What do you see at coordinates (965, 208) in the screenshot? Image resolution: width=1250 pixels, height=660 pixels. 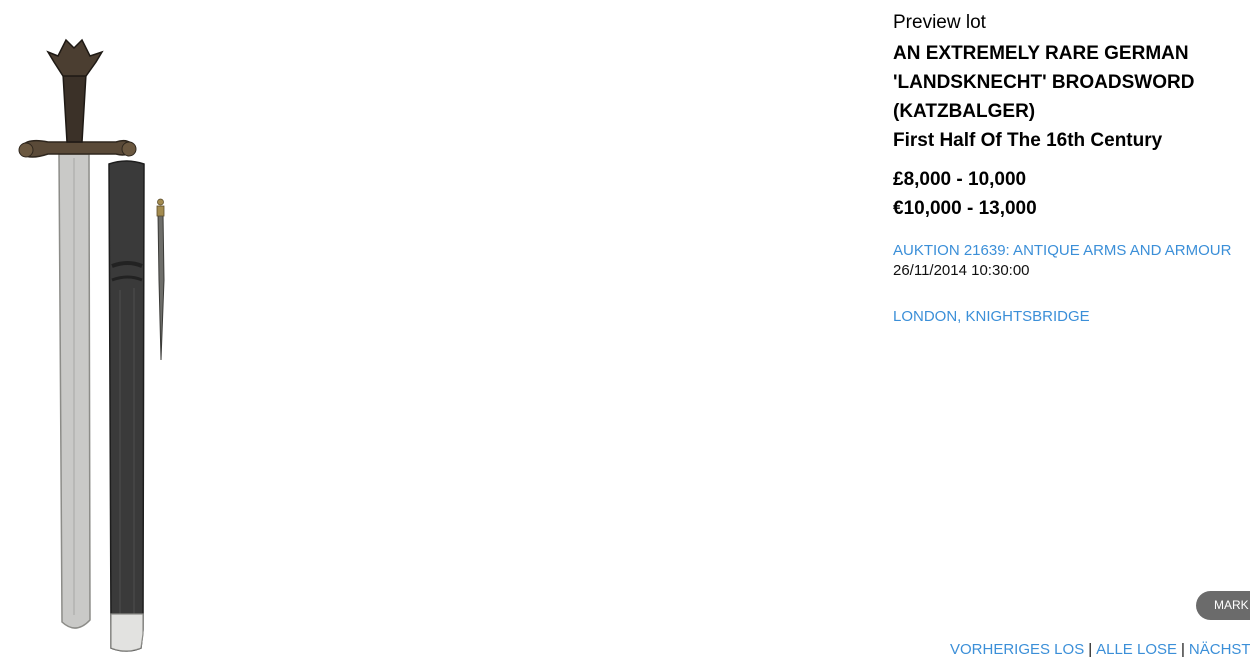 I see `estimate-eur: €10,000 - 13,000` at bounding box center [965, 208].